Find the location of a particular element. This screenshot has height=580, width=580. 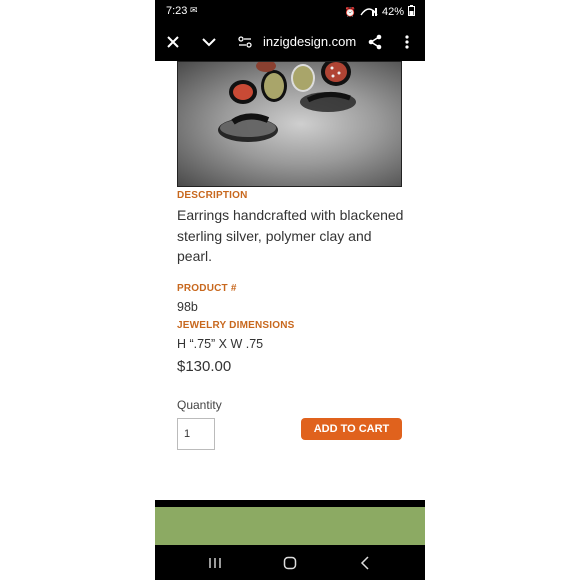

status-indicators: ⏰ 42% is located at coordinates (380, 12).